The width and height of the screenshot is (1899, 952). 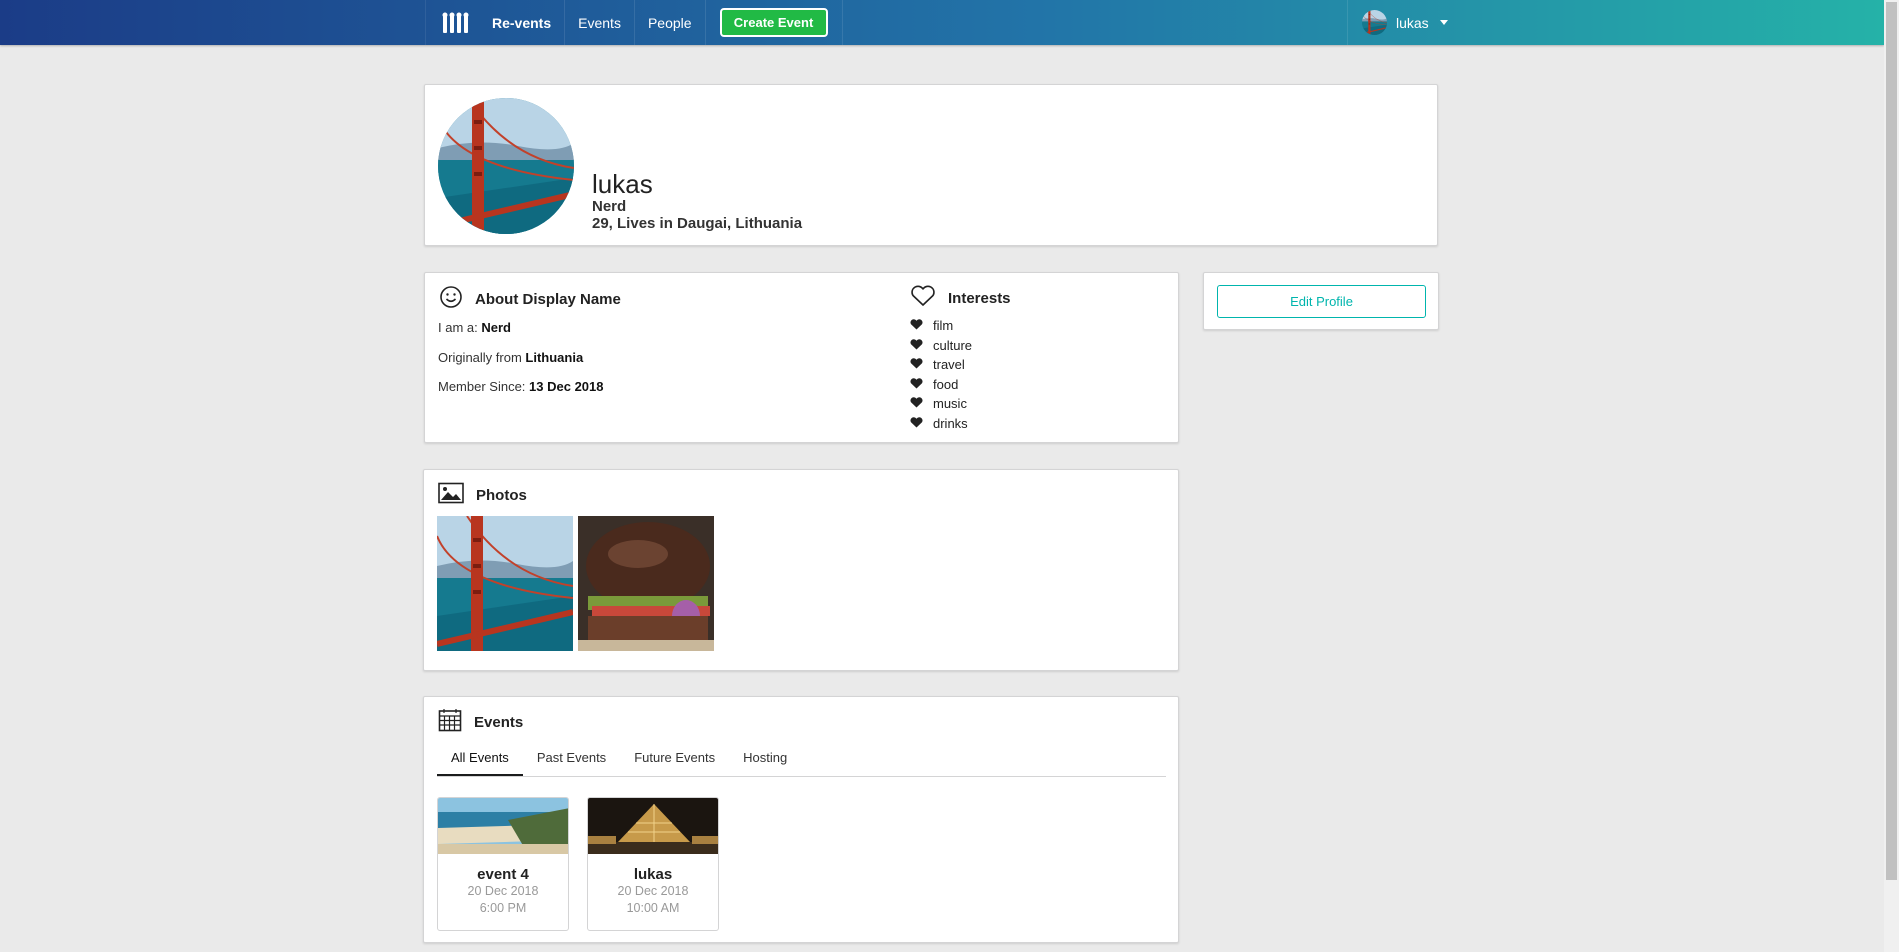 What do you see at coordinates (503, 874) in the screenshot?
I see `event-title: event 4` at bounding box center [503, 874].